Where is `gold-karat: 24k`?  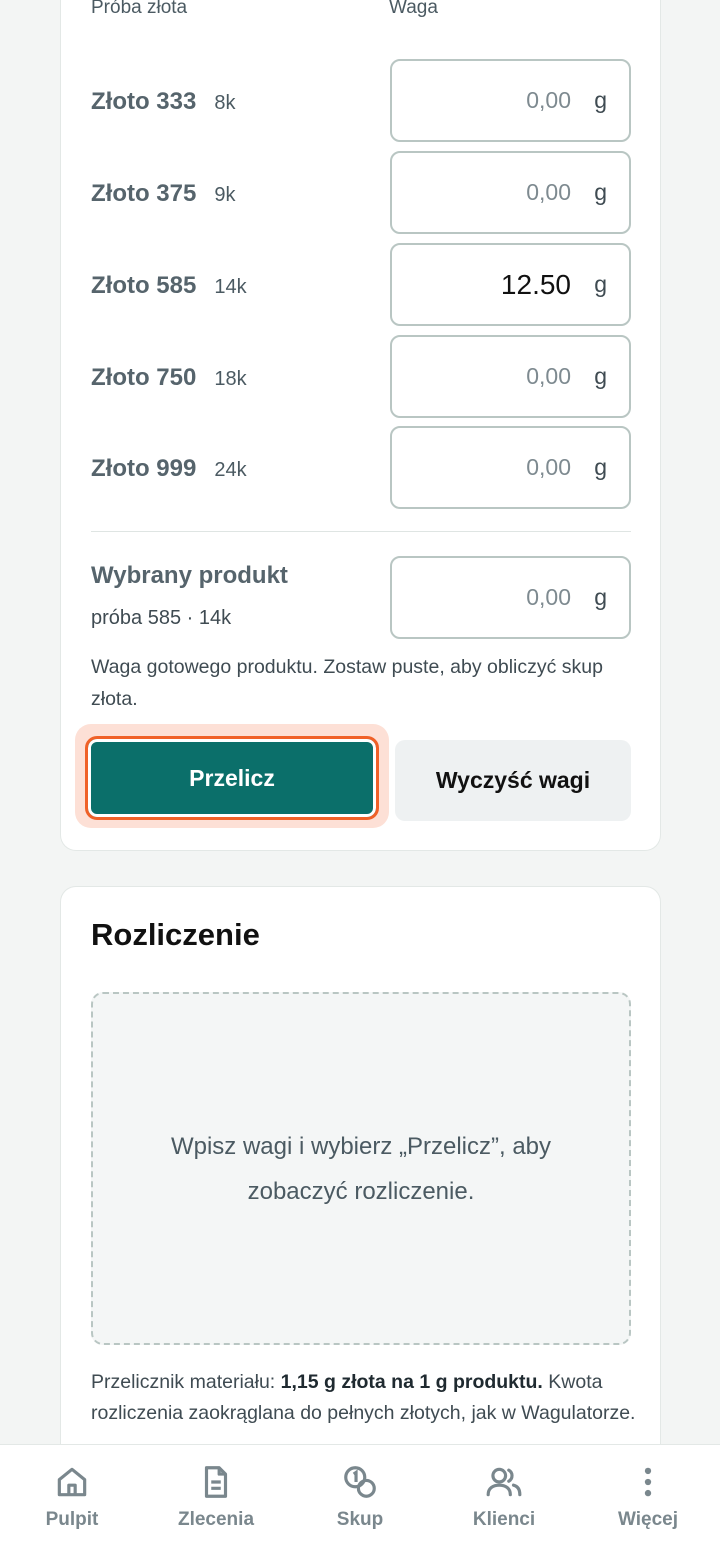
gold-karat: 24k is located at coordinates (230, 470).